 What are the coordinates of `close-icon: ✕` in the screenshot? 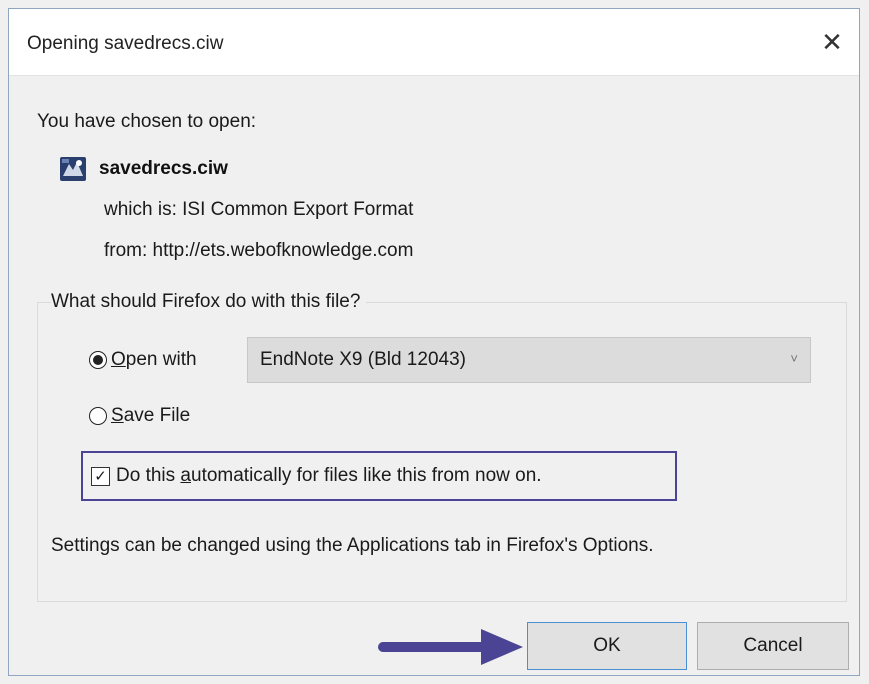 It's located at (832, 42).